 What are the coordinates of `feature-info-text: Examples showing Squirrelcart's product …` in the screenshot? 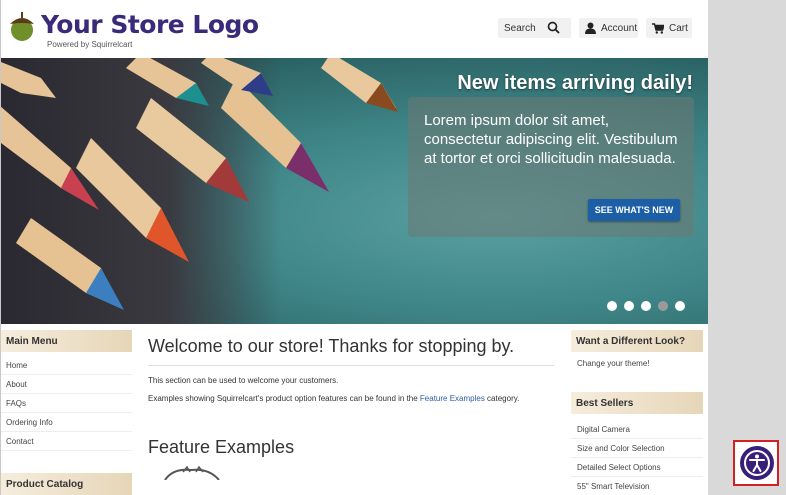 It's located at (356, 398).